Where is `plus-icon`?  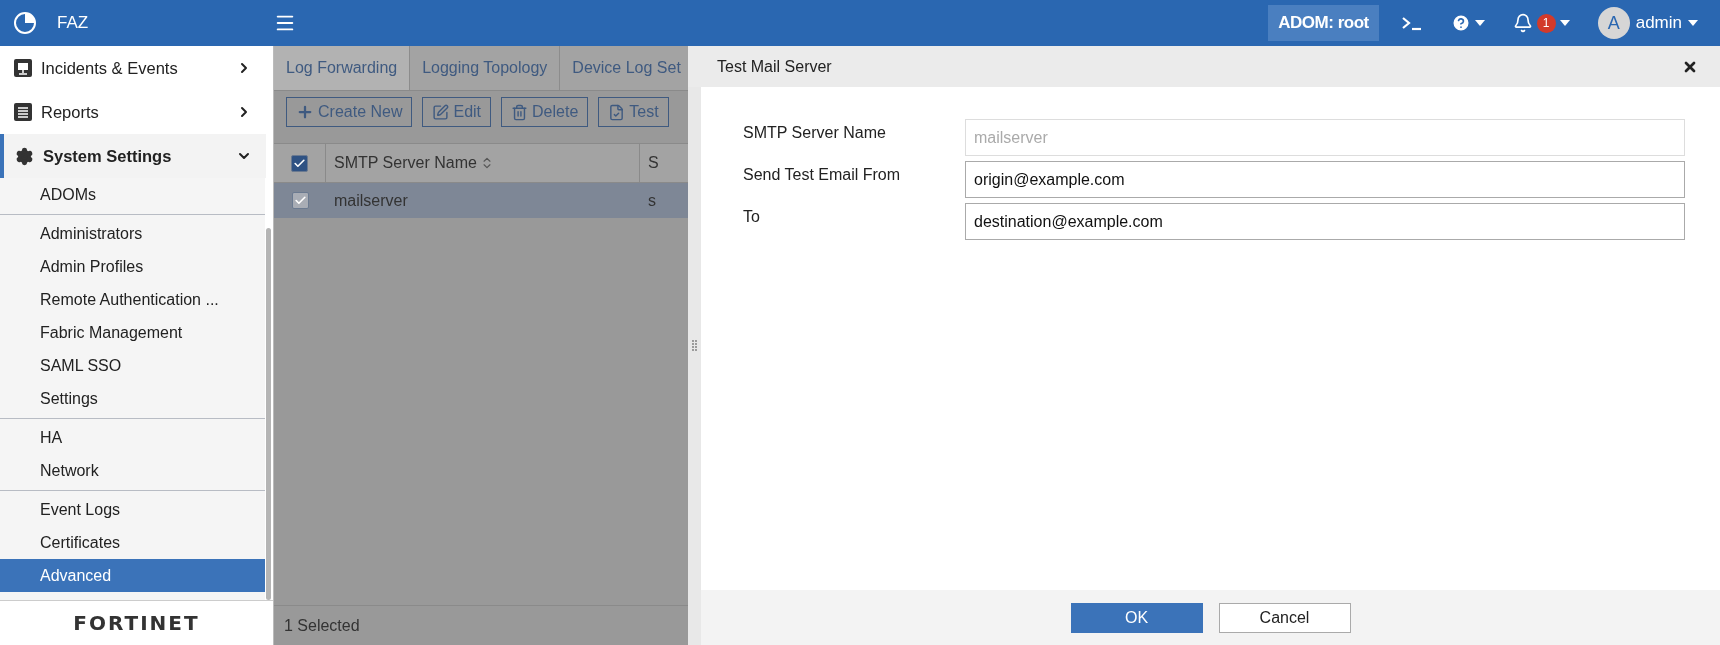 plus-icon is located at coordinates (305, 112).